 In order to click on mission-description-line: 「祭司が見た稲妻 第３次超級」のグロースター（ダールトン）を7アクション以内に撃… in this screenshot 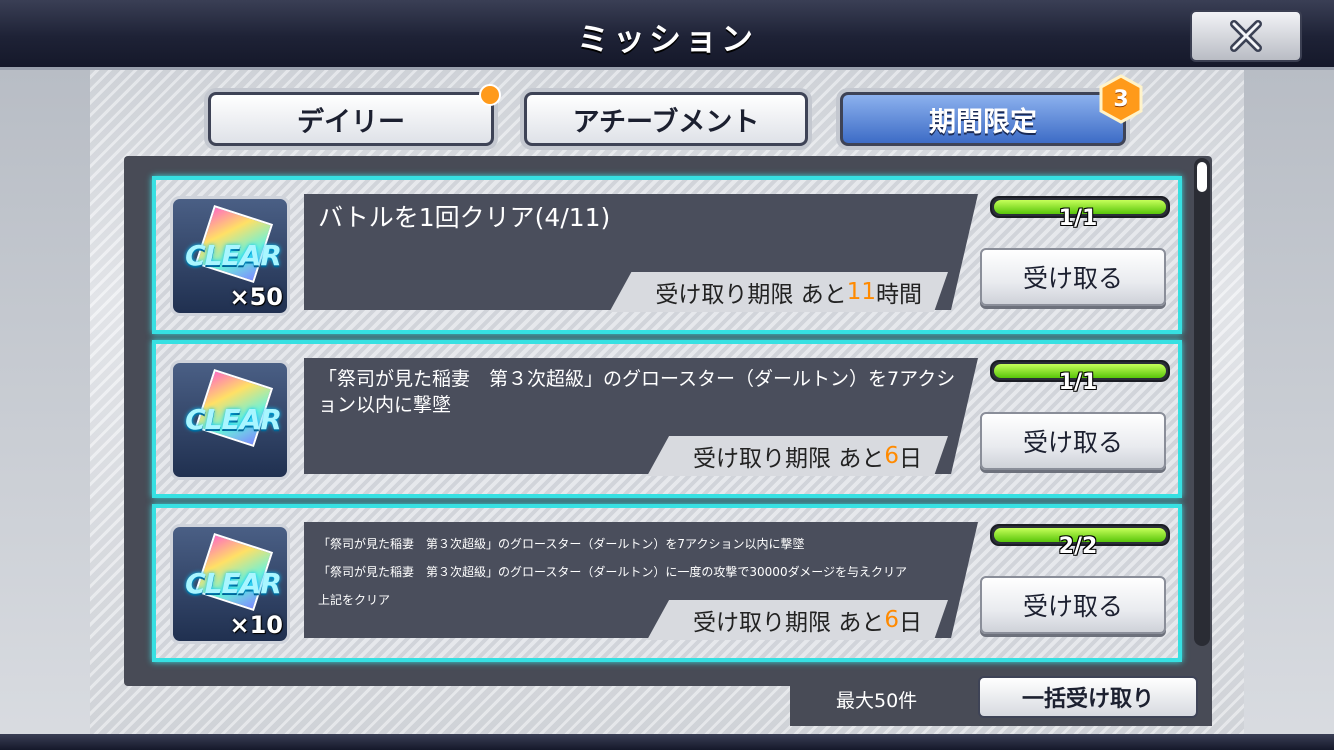, I will do `click(561, 544)`.